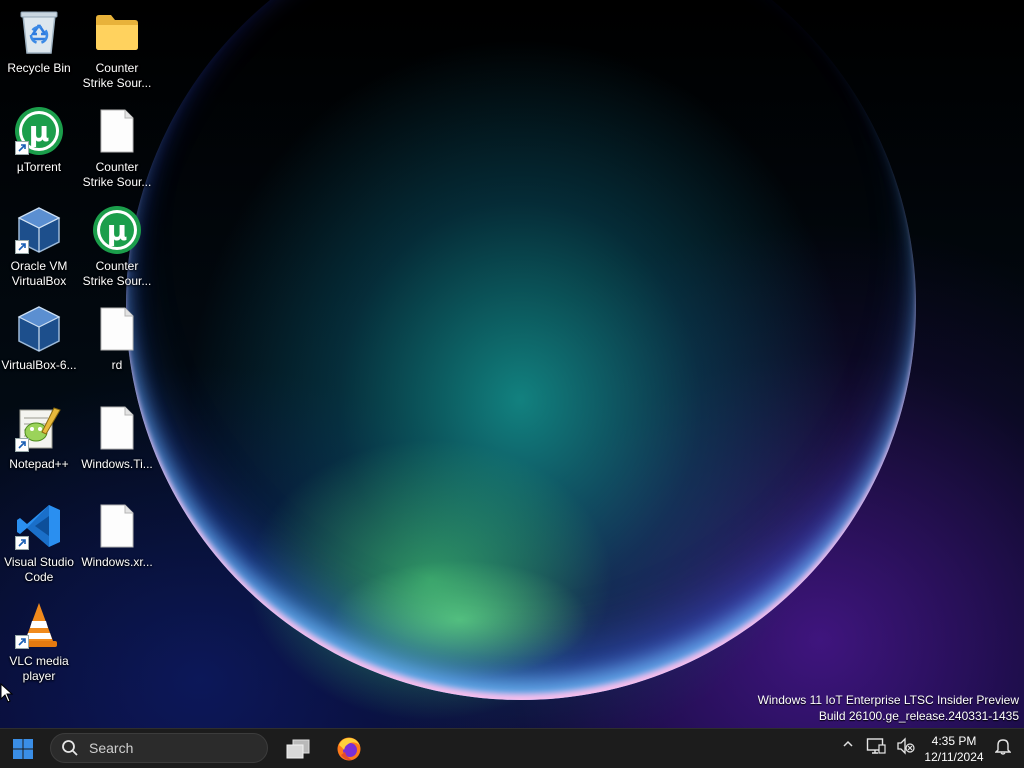 This screenshot has height=768, width=1024. Describe the element at coordinates (918, 716) in the screenshot. I see `watermark-build: Build 26100.ge_release.240331-1435` at that location.